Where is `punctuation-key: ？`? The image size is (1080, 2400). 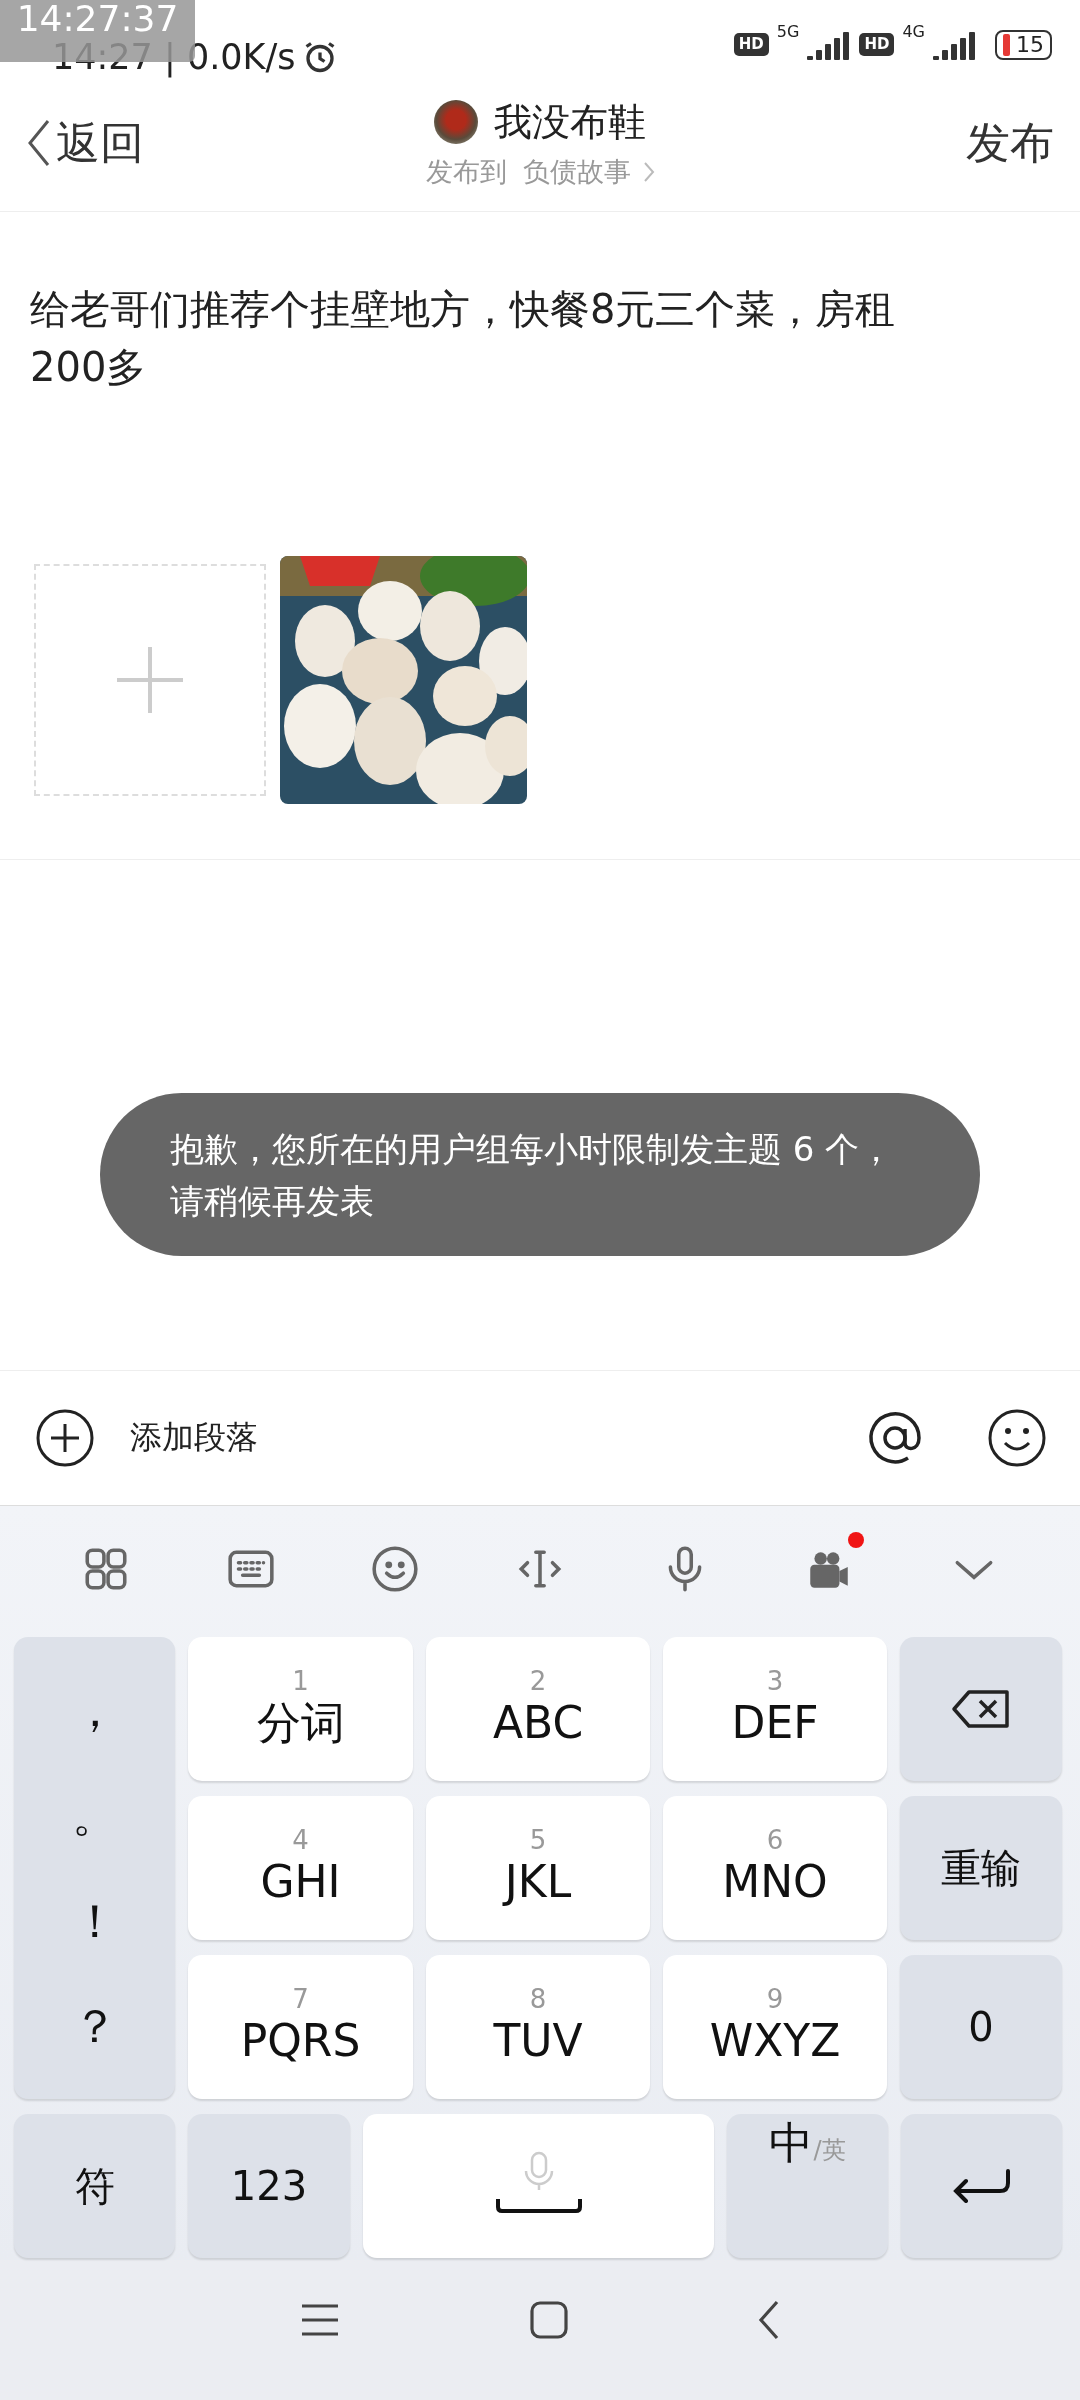 punctuation-key: ？ is located at coordinates (94, 2026).